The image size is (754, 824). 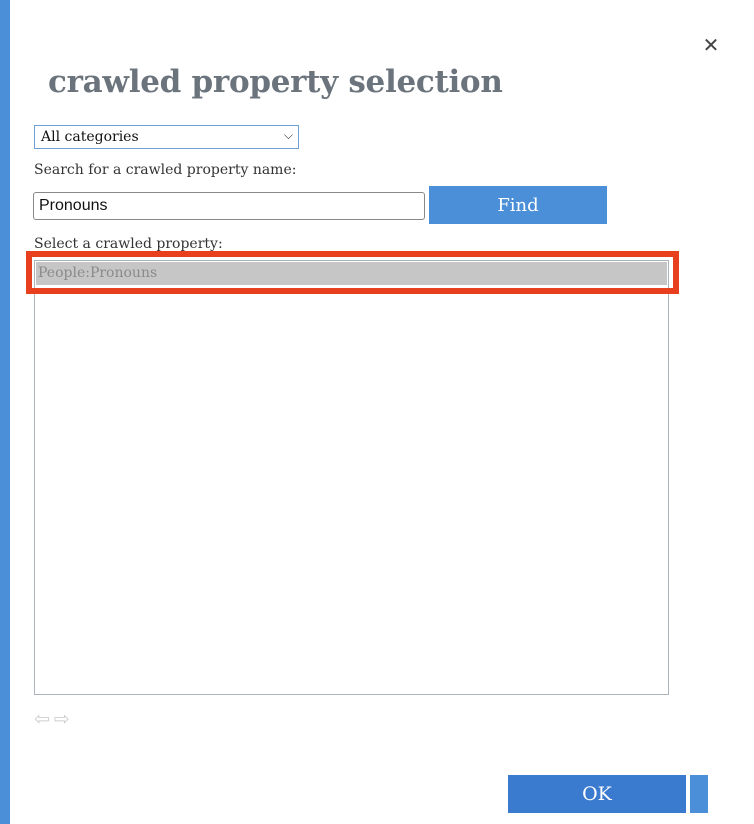 What do you see at coordinates (518, 205) in the screenshot?
I see `find-button: Find` at bounding box center [518, 205].